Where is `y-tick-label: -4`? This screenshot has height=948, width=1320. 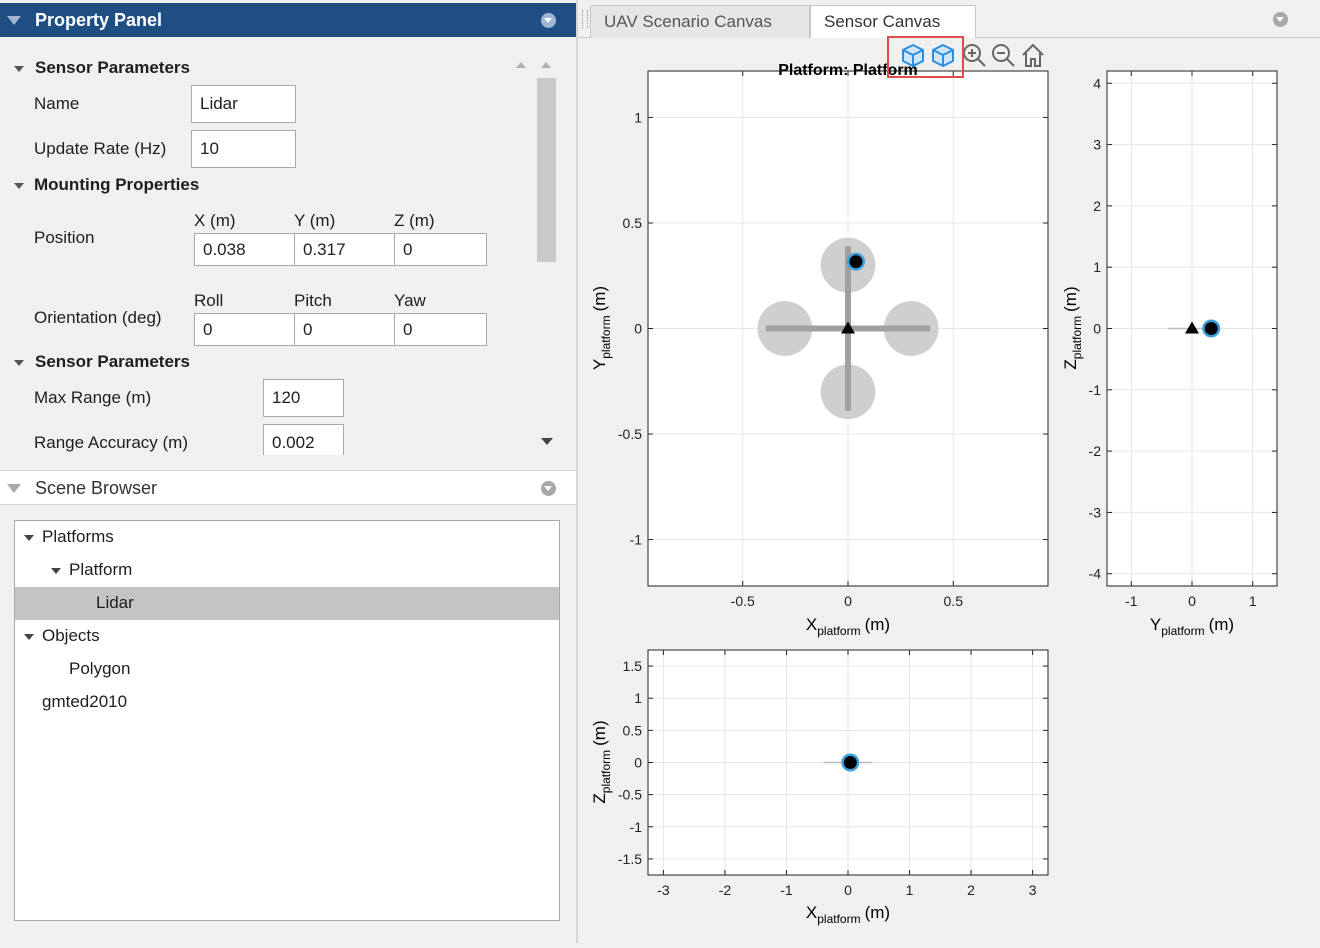
y-tick-label: -4 is located at coordinates (1095, 574).